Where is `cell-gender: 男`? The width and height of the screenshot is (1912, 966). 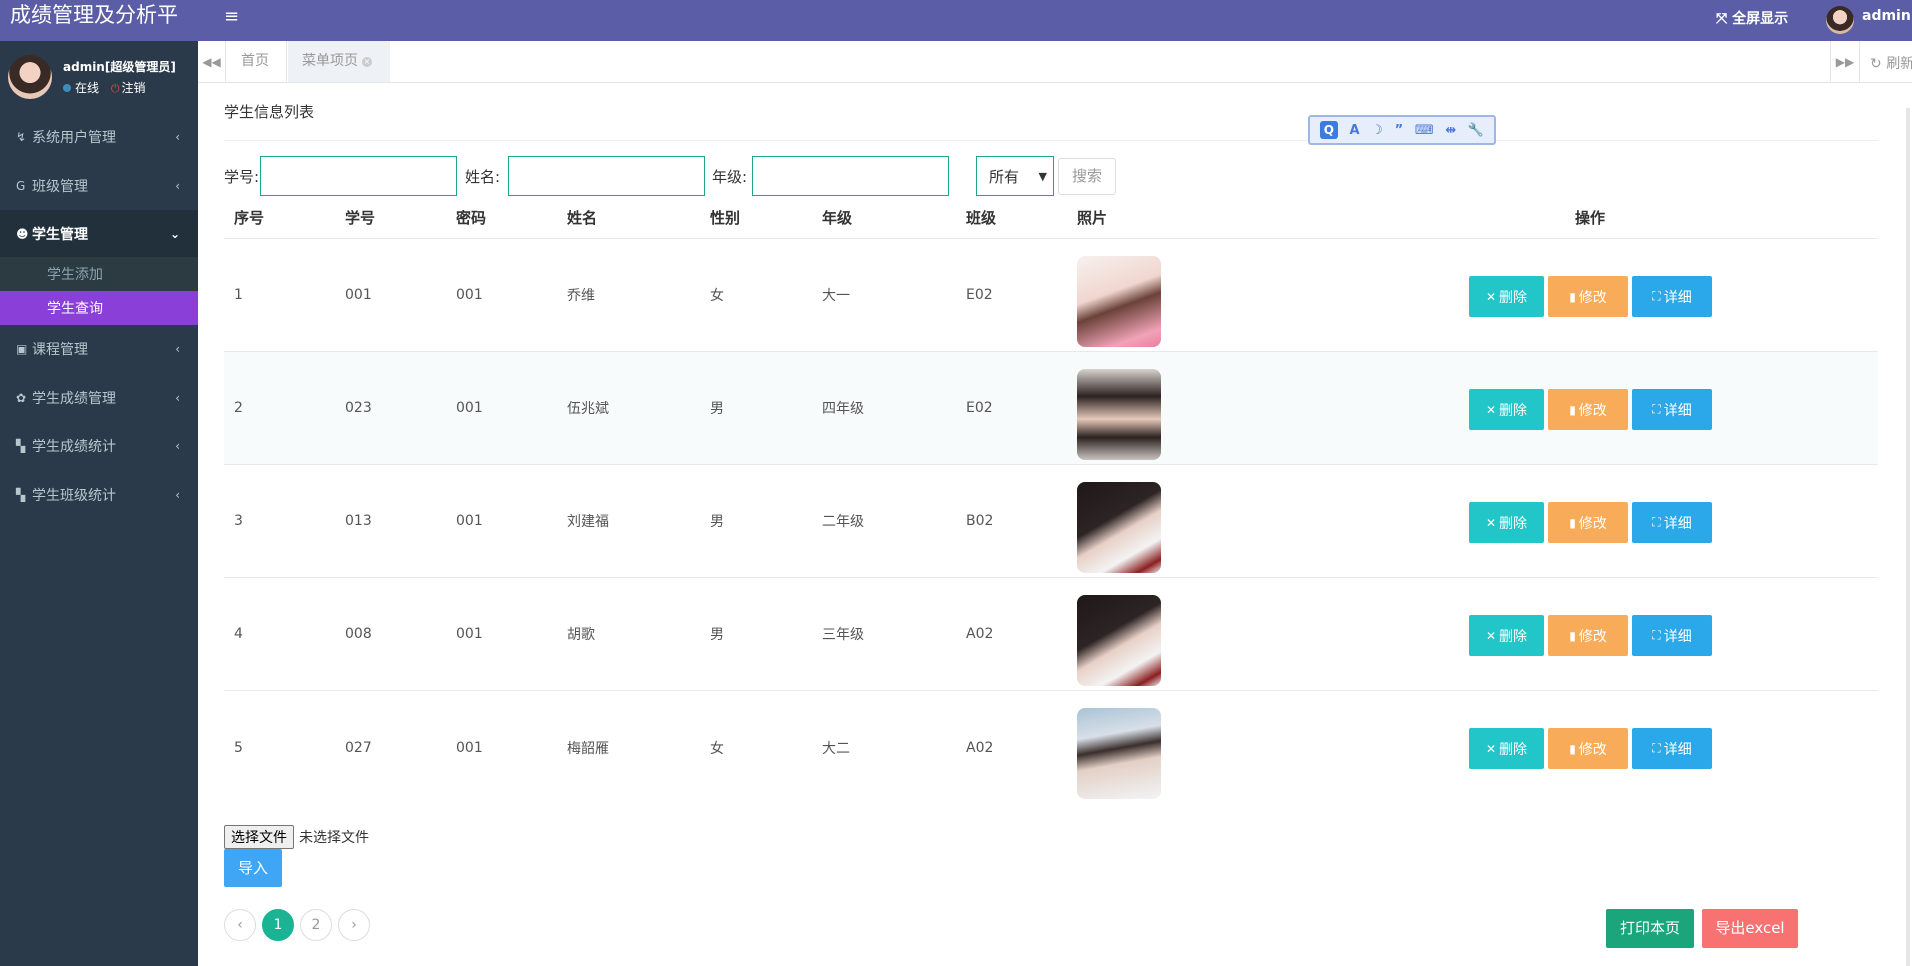
cell-gender: 男 is located at coordinates (717, 522).